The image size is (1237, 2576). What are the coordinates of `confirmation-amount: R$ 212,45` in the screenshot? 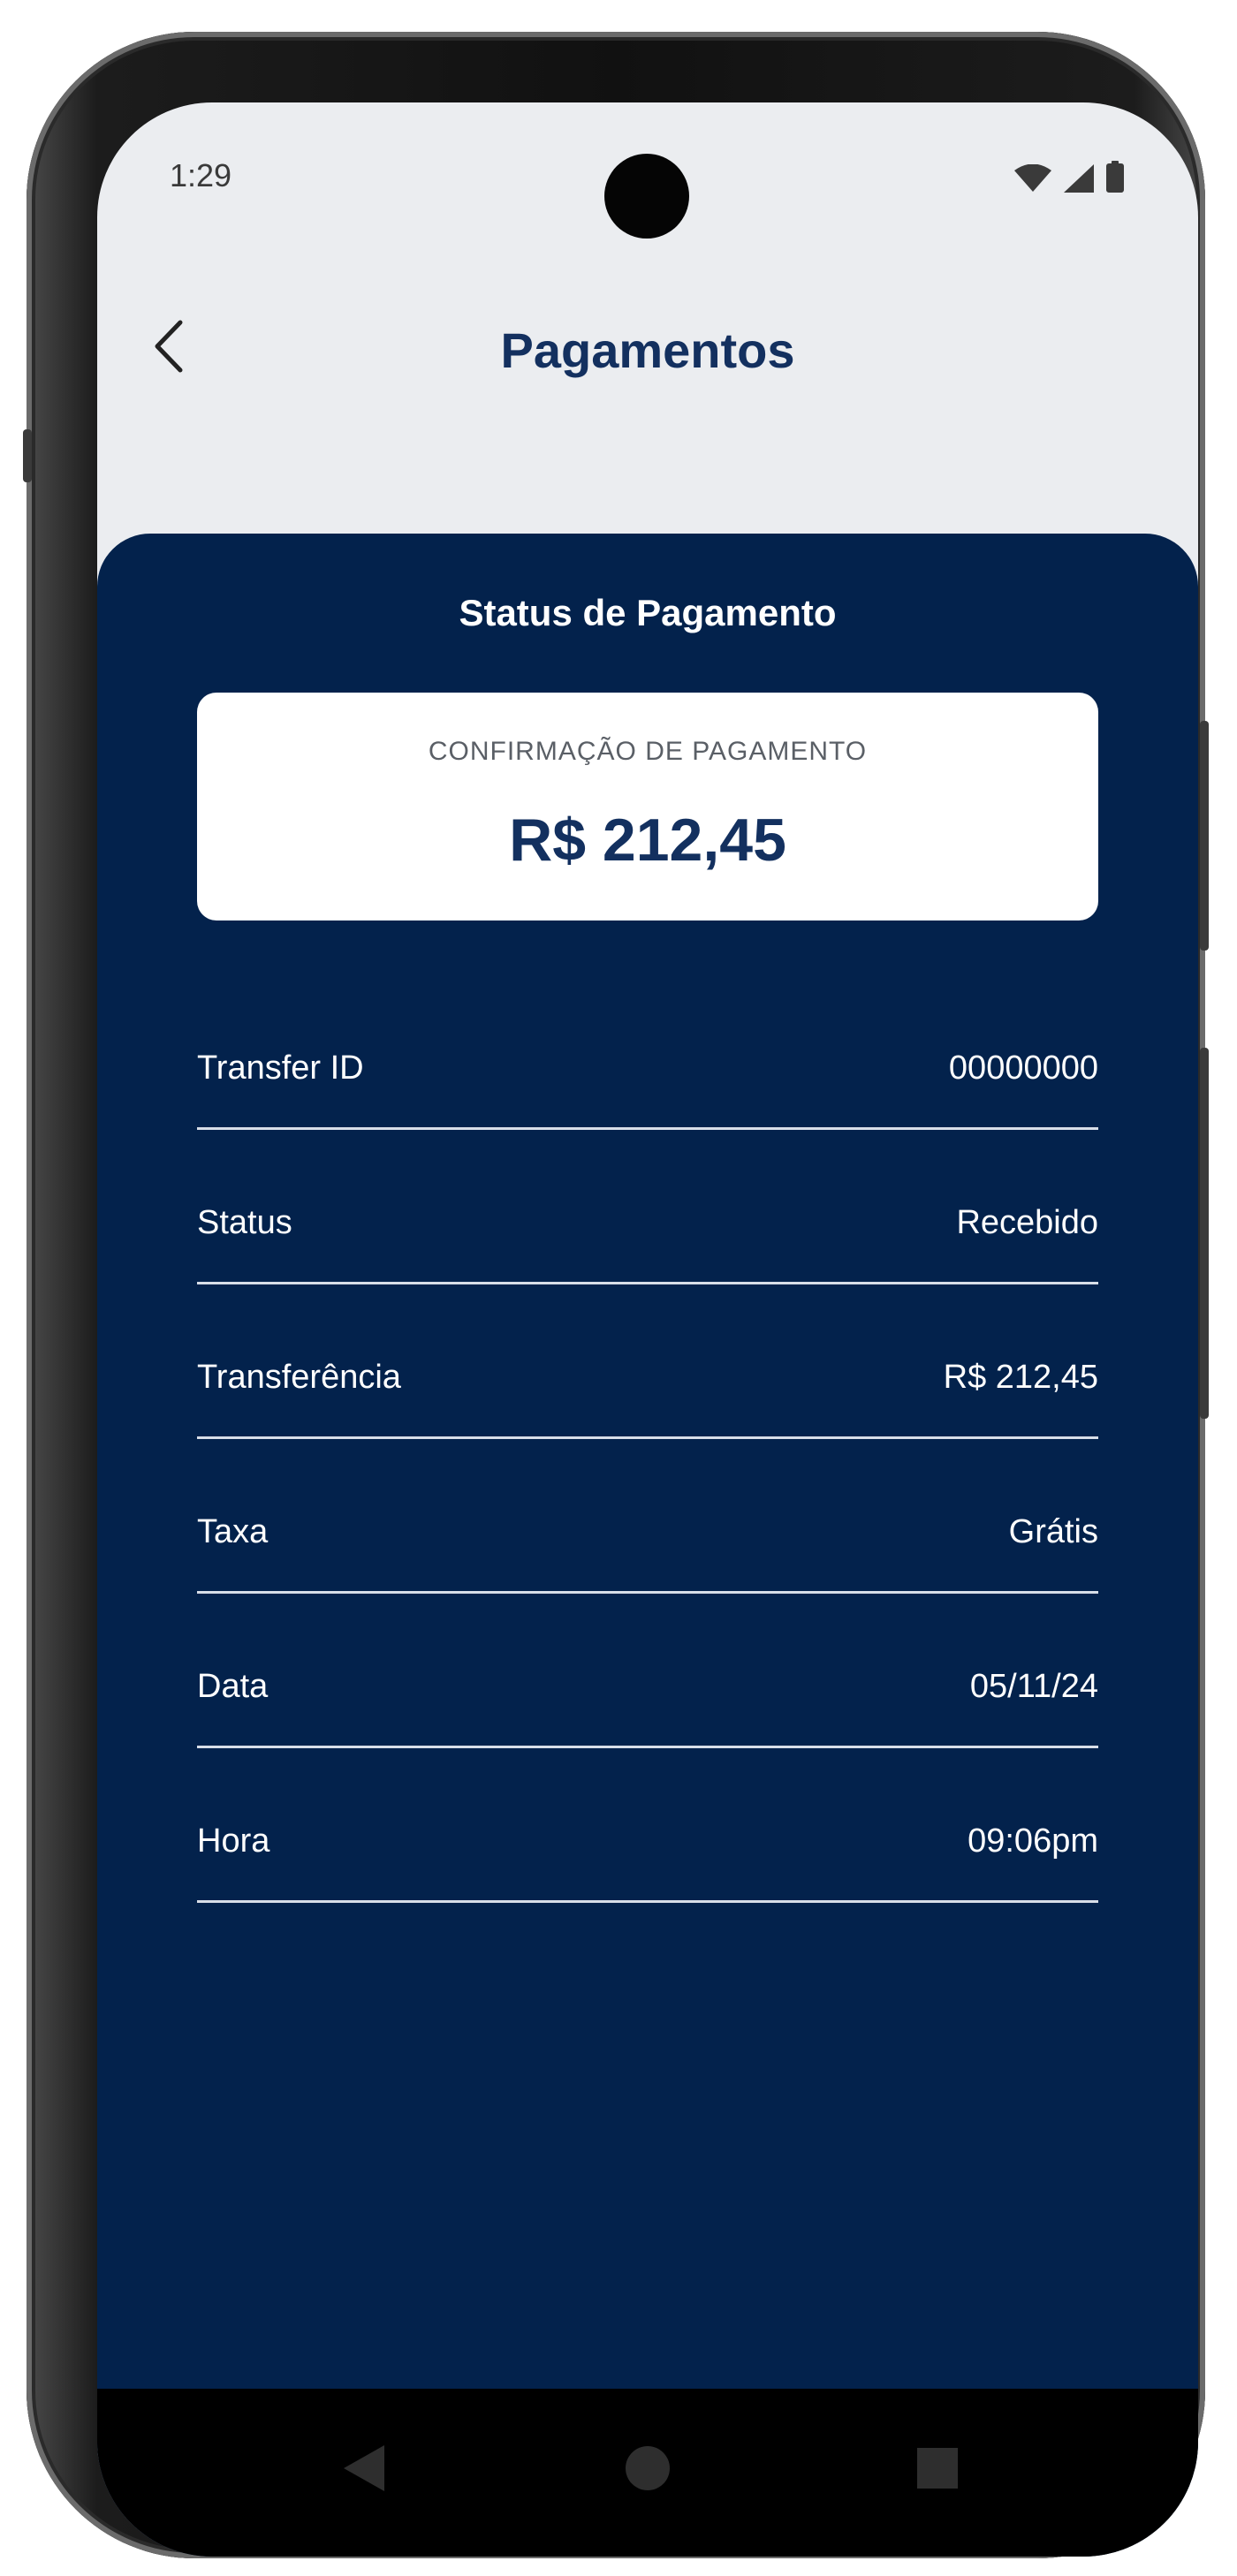 It's located at (647, 841).